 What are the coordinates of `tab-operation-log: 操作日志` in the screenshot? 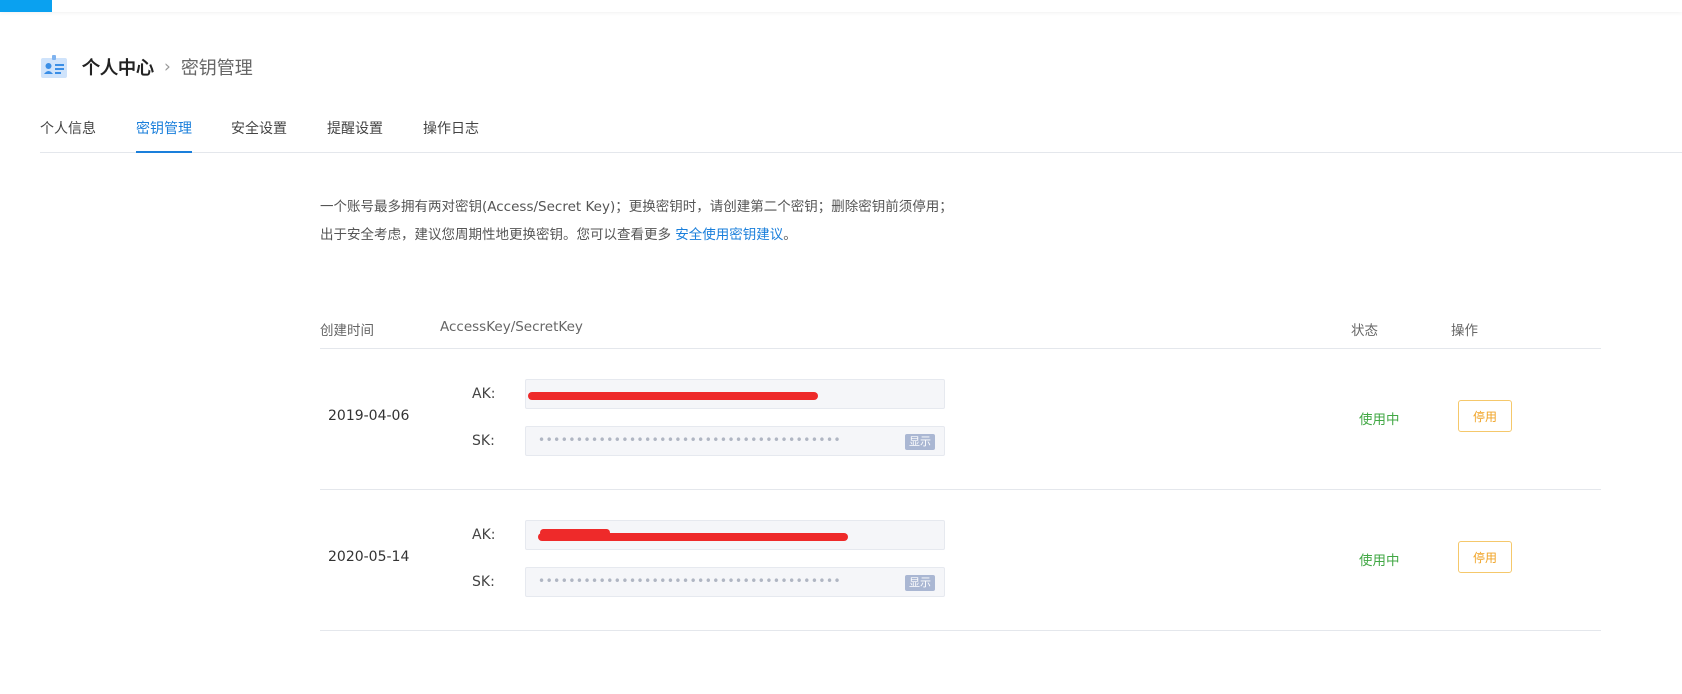 It's located at (451, 135).